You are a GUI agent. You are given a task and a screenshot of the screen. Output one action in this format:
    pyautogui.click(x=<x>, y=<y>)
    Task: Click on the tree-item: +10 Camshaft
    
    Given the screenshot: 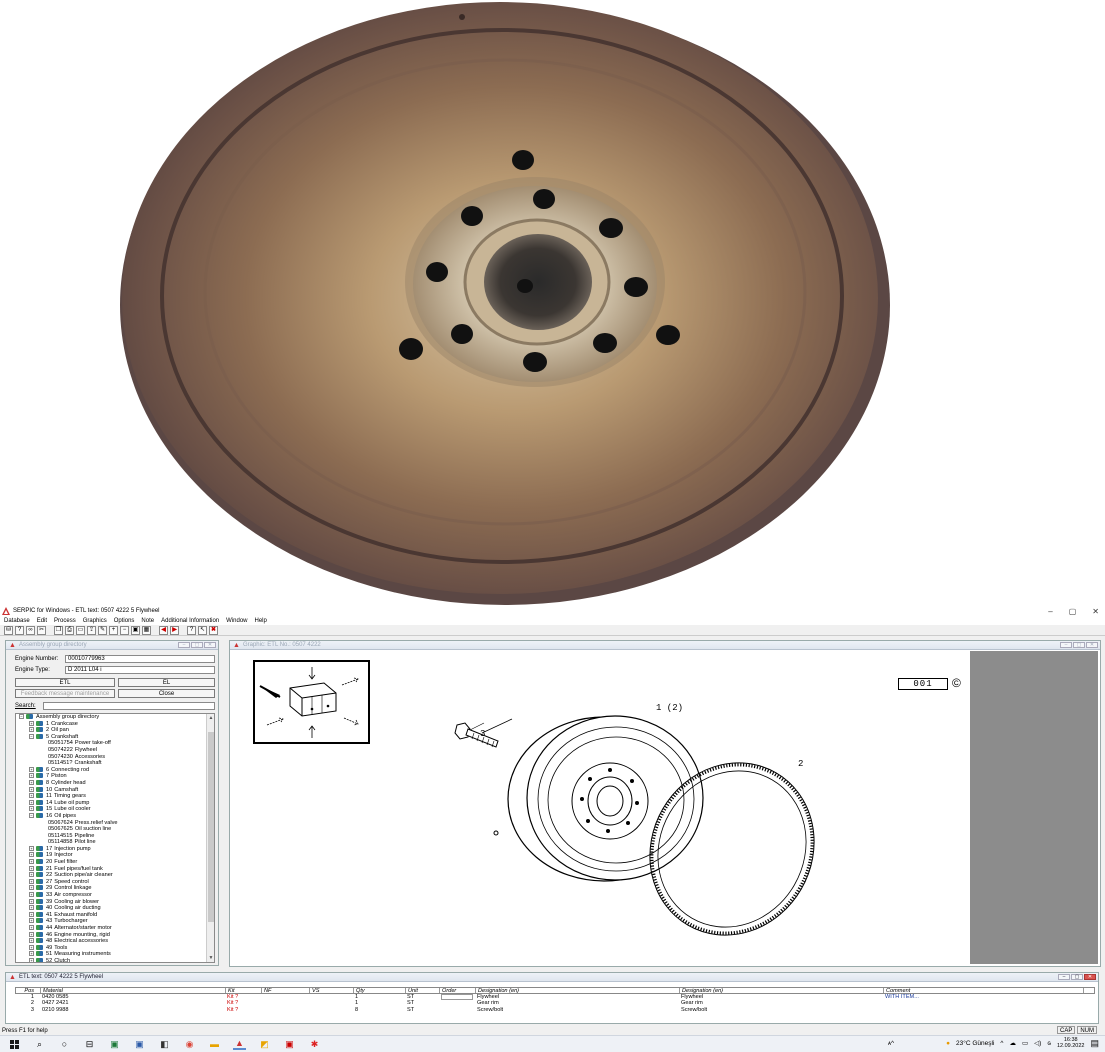 What is the action you would take?
    pyautogui.click(x=115, y=790)
    